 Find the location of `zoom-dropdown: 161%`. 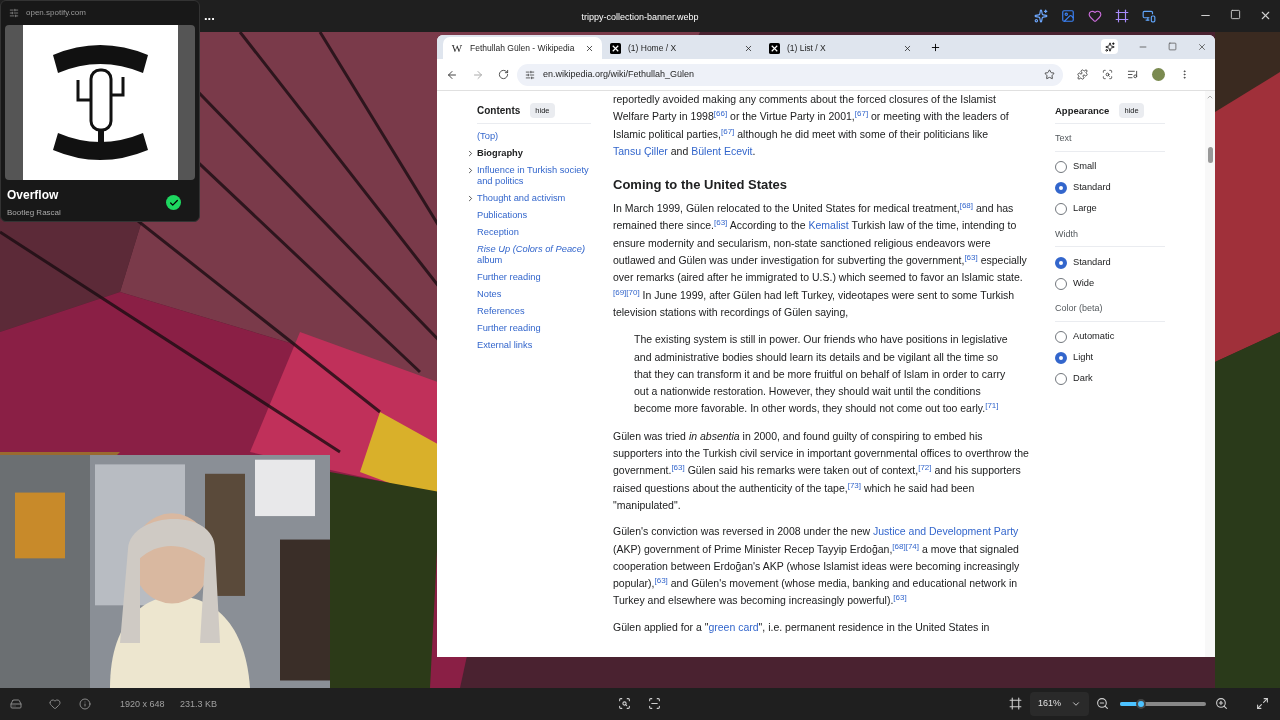

zoom-dropdown: 161% is located at coordinates (1060, 704).